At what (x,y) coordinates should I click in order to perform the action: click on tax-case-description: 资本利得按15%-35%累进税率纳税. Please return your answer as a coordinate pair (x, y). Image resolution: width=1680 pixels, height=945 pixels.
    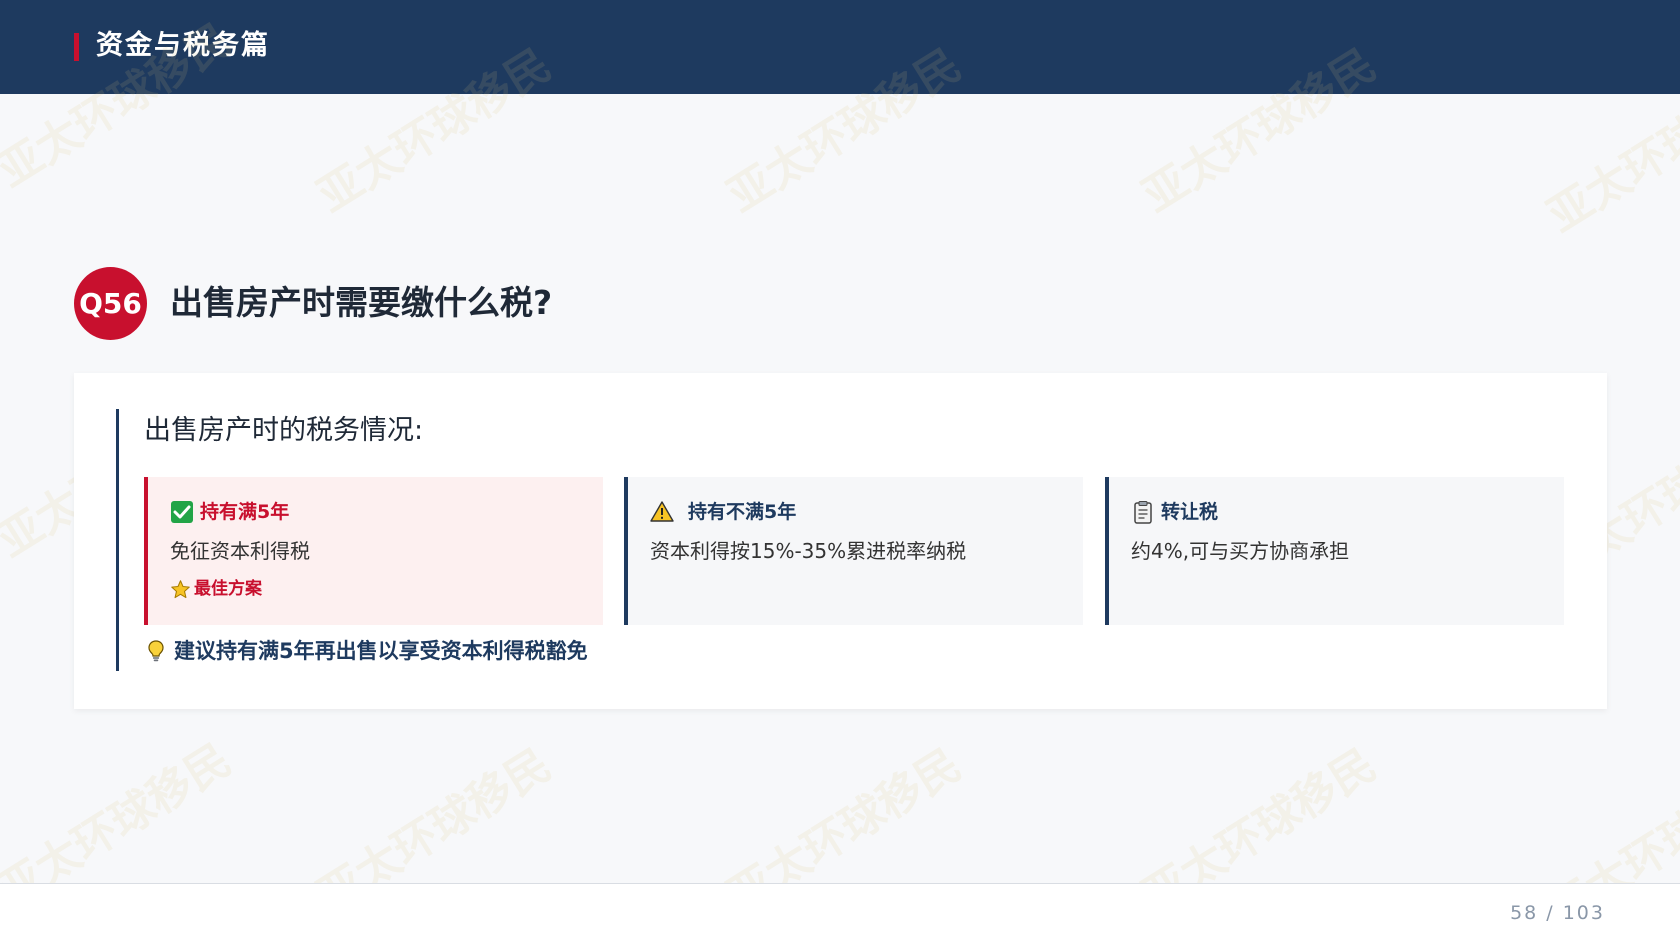
    Looking at the image, I should click on (808, 551).